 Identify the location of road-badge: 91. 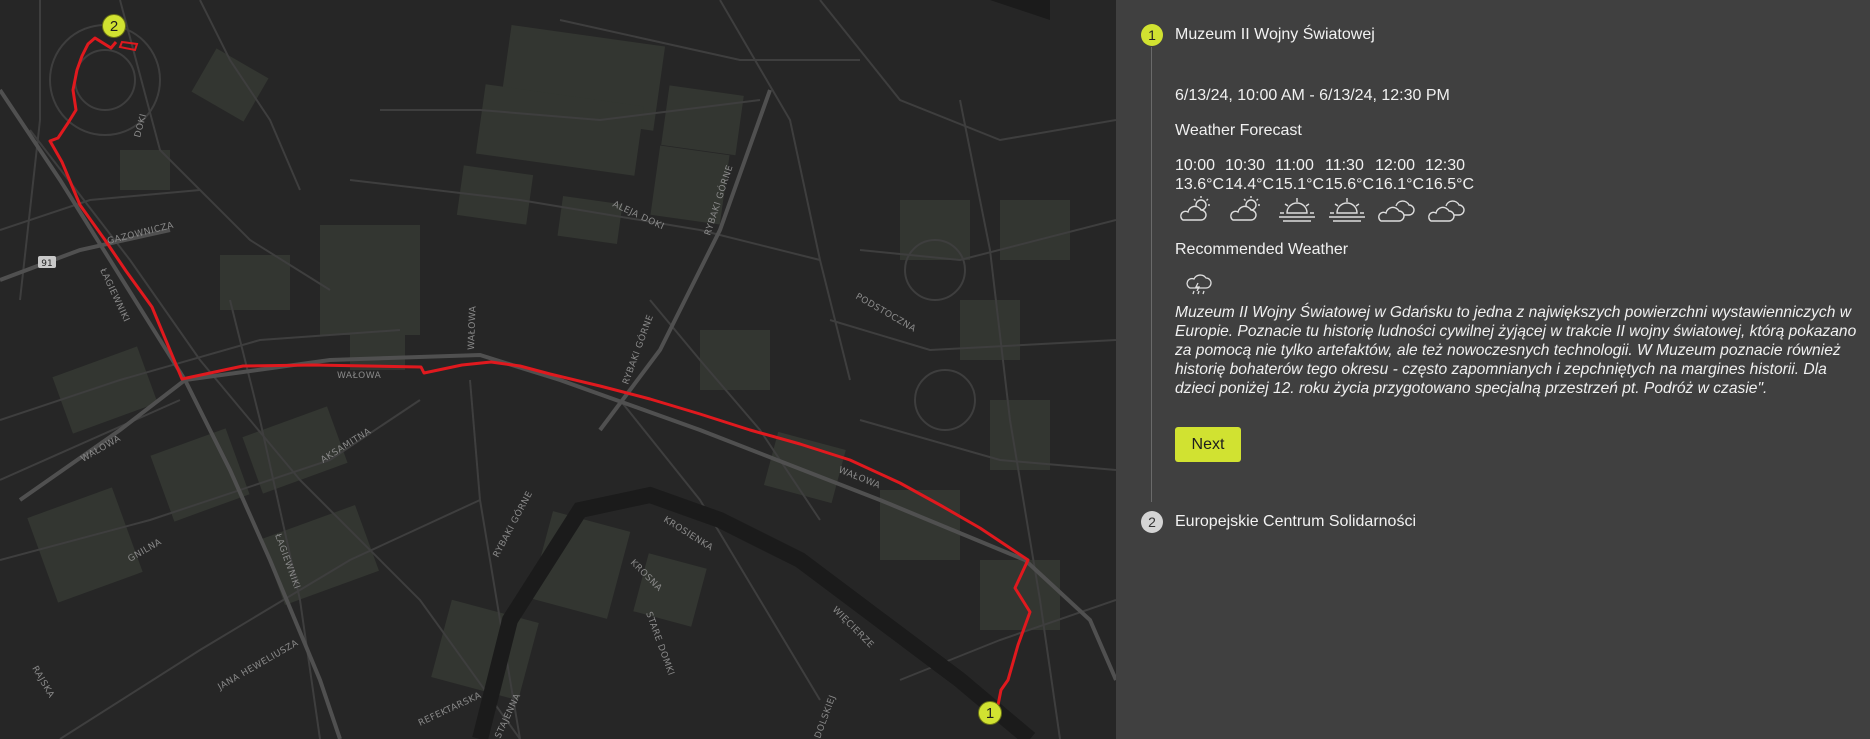
(47, 262).